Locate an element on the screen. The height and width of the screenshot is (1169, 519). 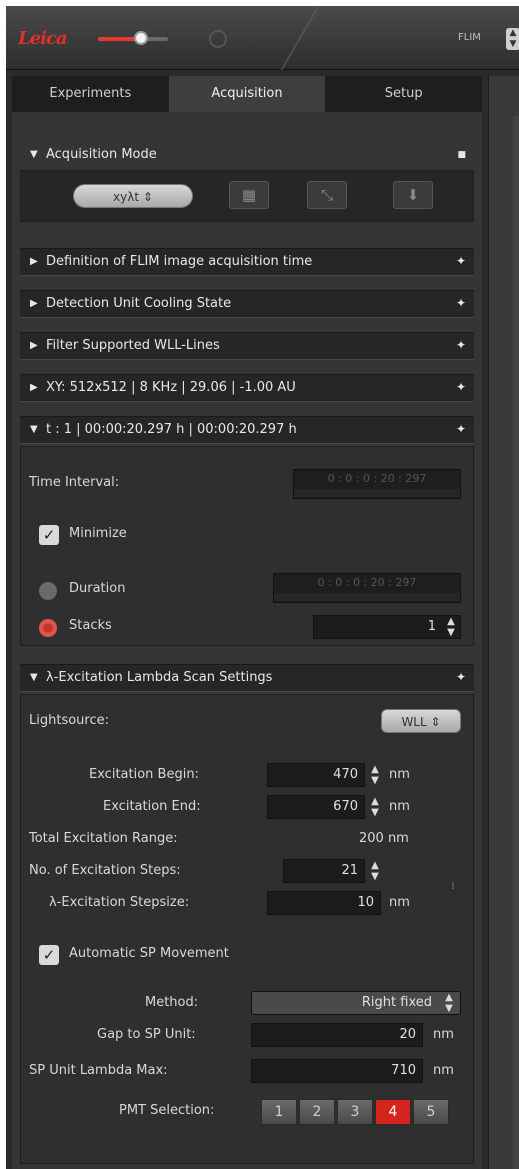
duration-value: 0 : 0 : 0 : 20 : 297 is located at coordinates (367, 582).